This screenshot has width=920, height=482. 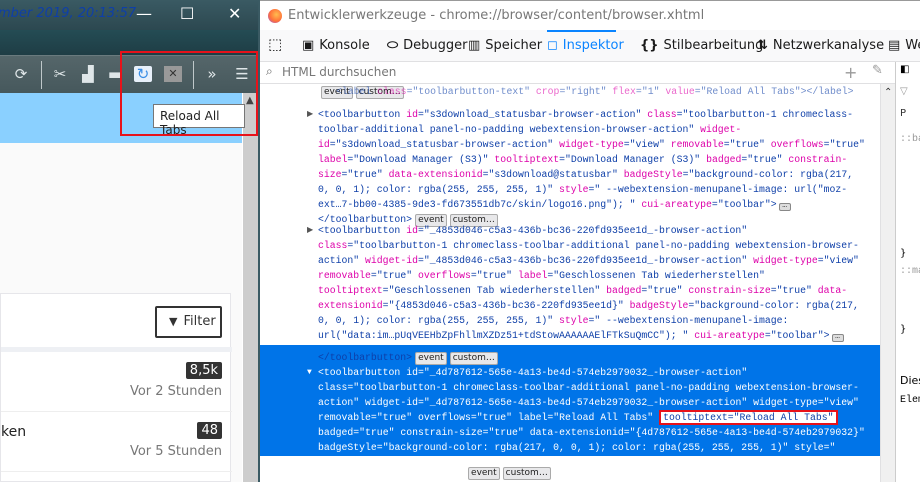 What do you see at coordinates (532, 275) in the screenshot?
I see `attribute-name: label` at bounding box center [532, 275].